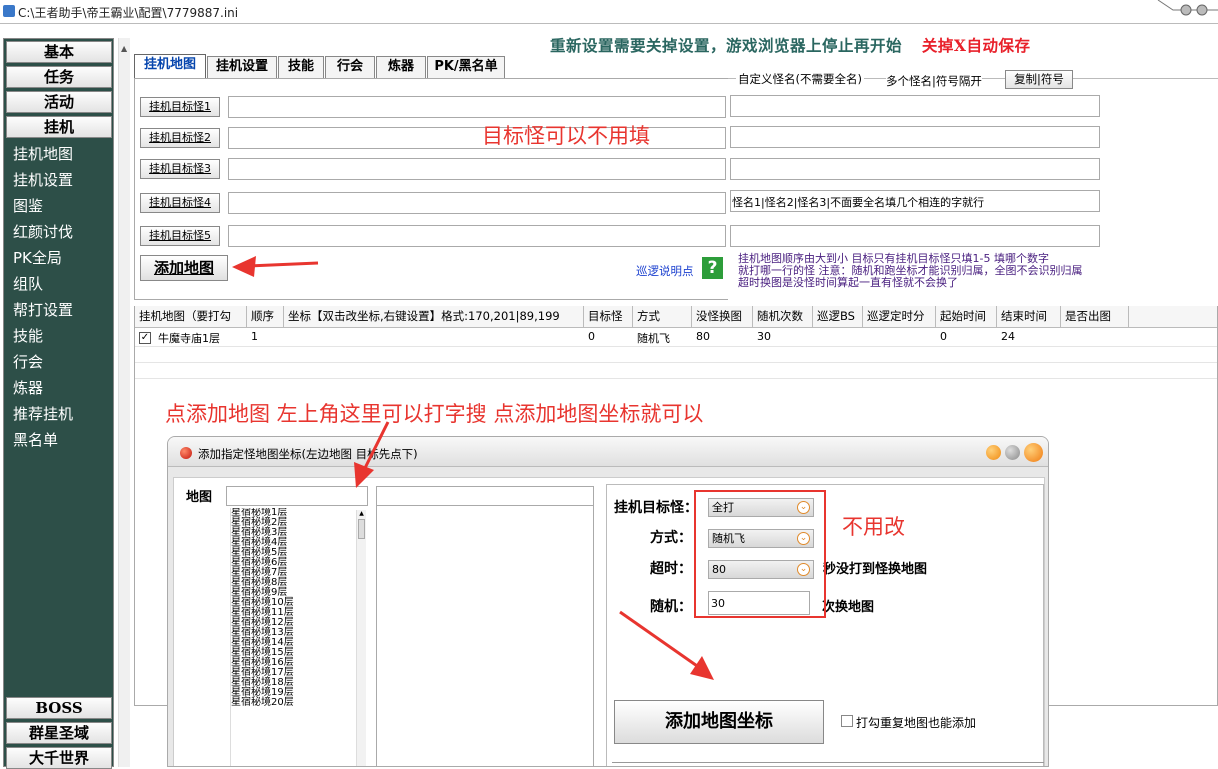 The image size is (1218, 769). What do you see at coordinates (59, 102) in the screenshot?
I see `sidebar-button-activity: 活动` at bounding box center [59, 102].